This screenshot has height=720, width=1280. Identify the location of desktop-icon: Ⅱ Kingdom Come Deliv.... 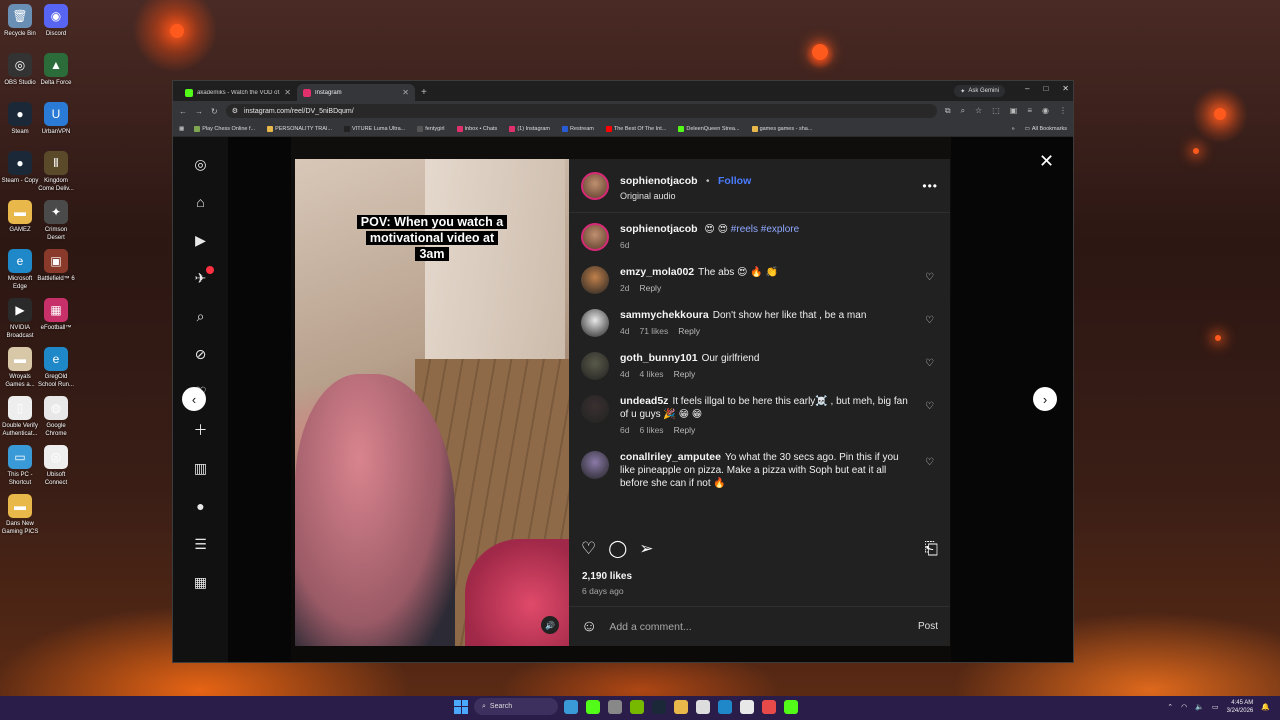
(56, 172).